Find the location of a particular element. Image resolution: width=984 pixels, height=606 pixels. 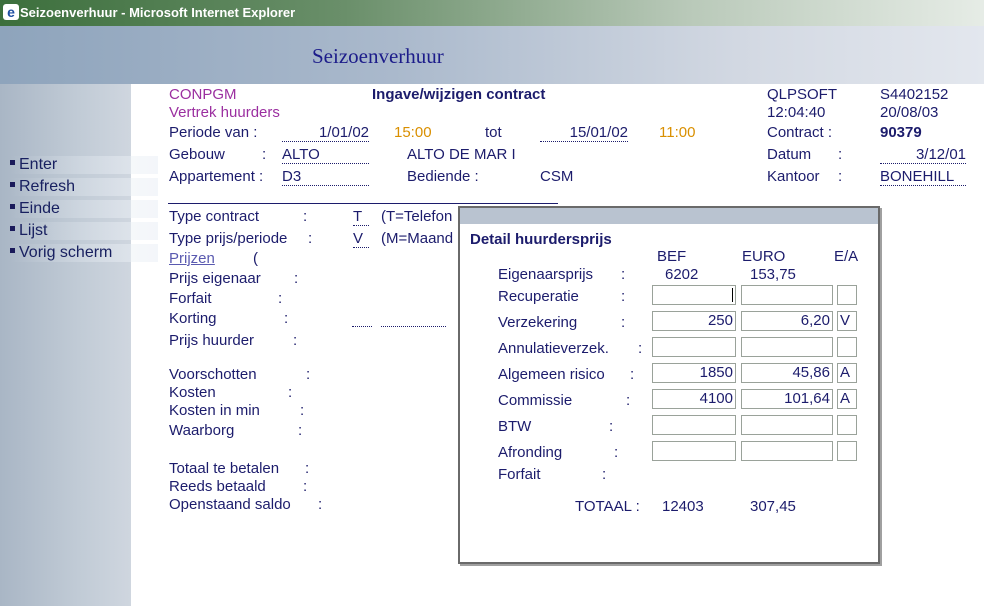

app-banner: Seizoenverhuur is located at coordinates (492, 55).